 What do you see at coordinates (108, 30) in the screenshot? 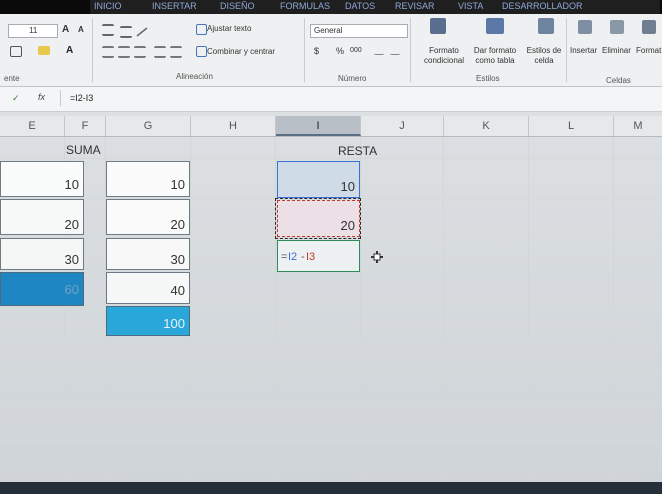
I see `align-top-icon` at bounding box center [108, 30].